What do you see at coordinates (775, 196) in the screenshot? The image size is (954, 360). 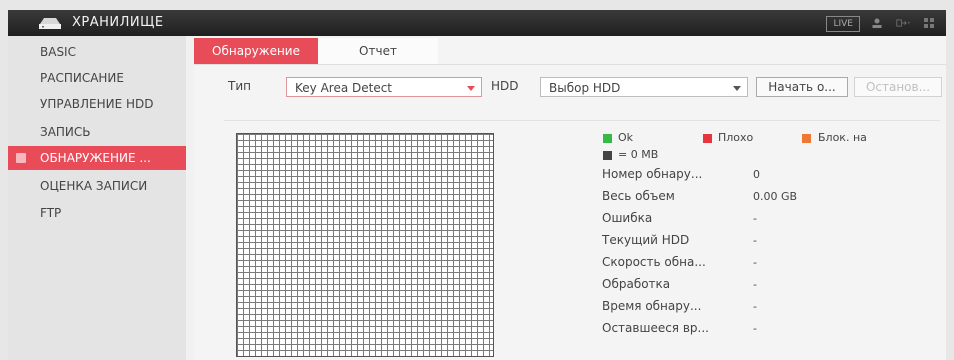 I see `info-value: 0.00 GB` at bounding box center [775, 196].